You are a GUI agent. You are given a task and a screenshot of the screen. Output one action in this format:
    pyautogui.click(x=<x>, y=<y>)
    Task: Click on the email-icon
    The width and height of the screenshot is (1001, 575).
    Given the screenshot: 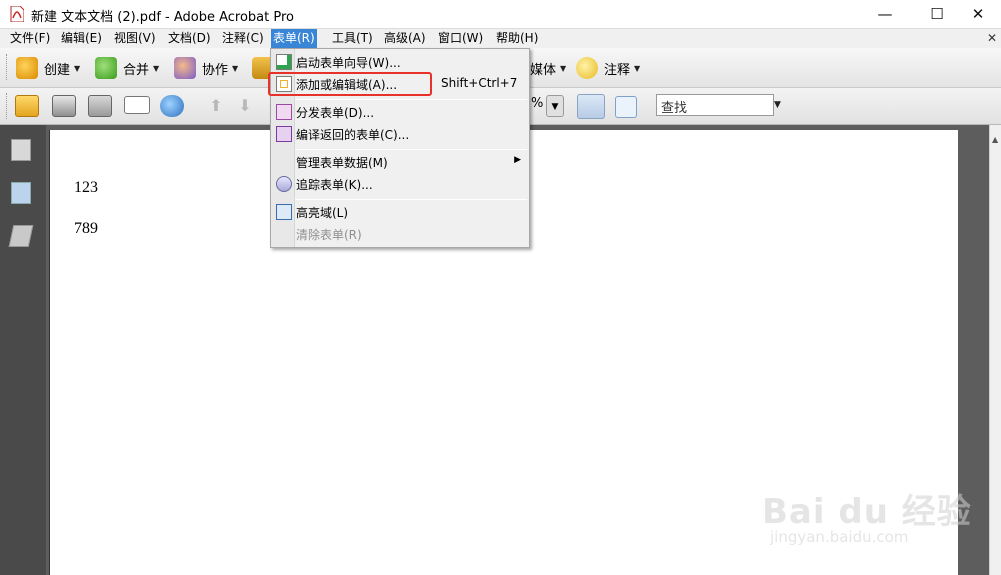 What is the action you would take?
    pyautogui.click(x=137, y=105)
    